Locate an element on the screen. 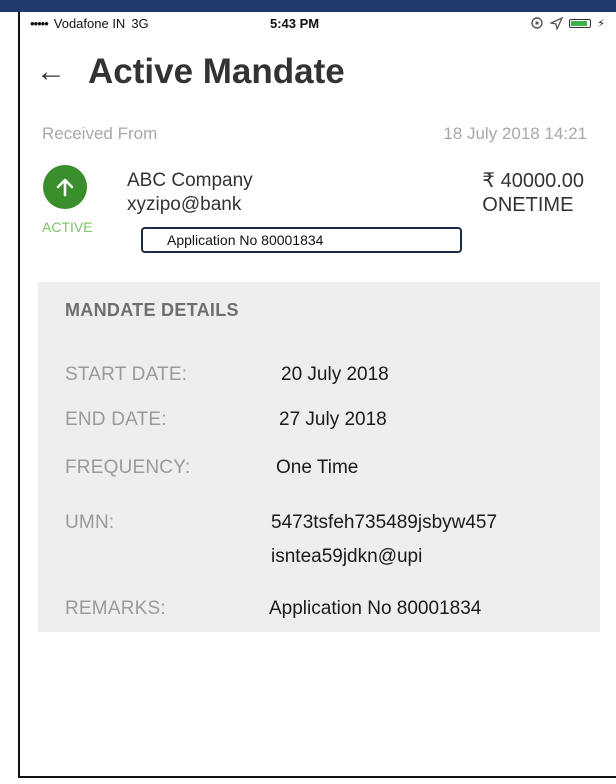 The width and height of the screenshot is (616, 784). amount-info: ₹ 40000.00 ONETIME is located at coordinates (533, 193).